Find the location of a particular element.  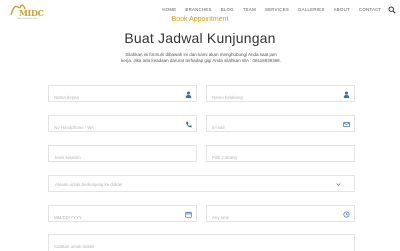

calendar-icon is located at coordinates (188, 214).